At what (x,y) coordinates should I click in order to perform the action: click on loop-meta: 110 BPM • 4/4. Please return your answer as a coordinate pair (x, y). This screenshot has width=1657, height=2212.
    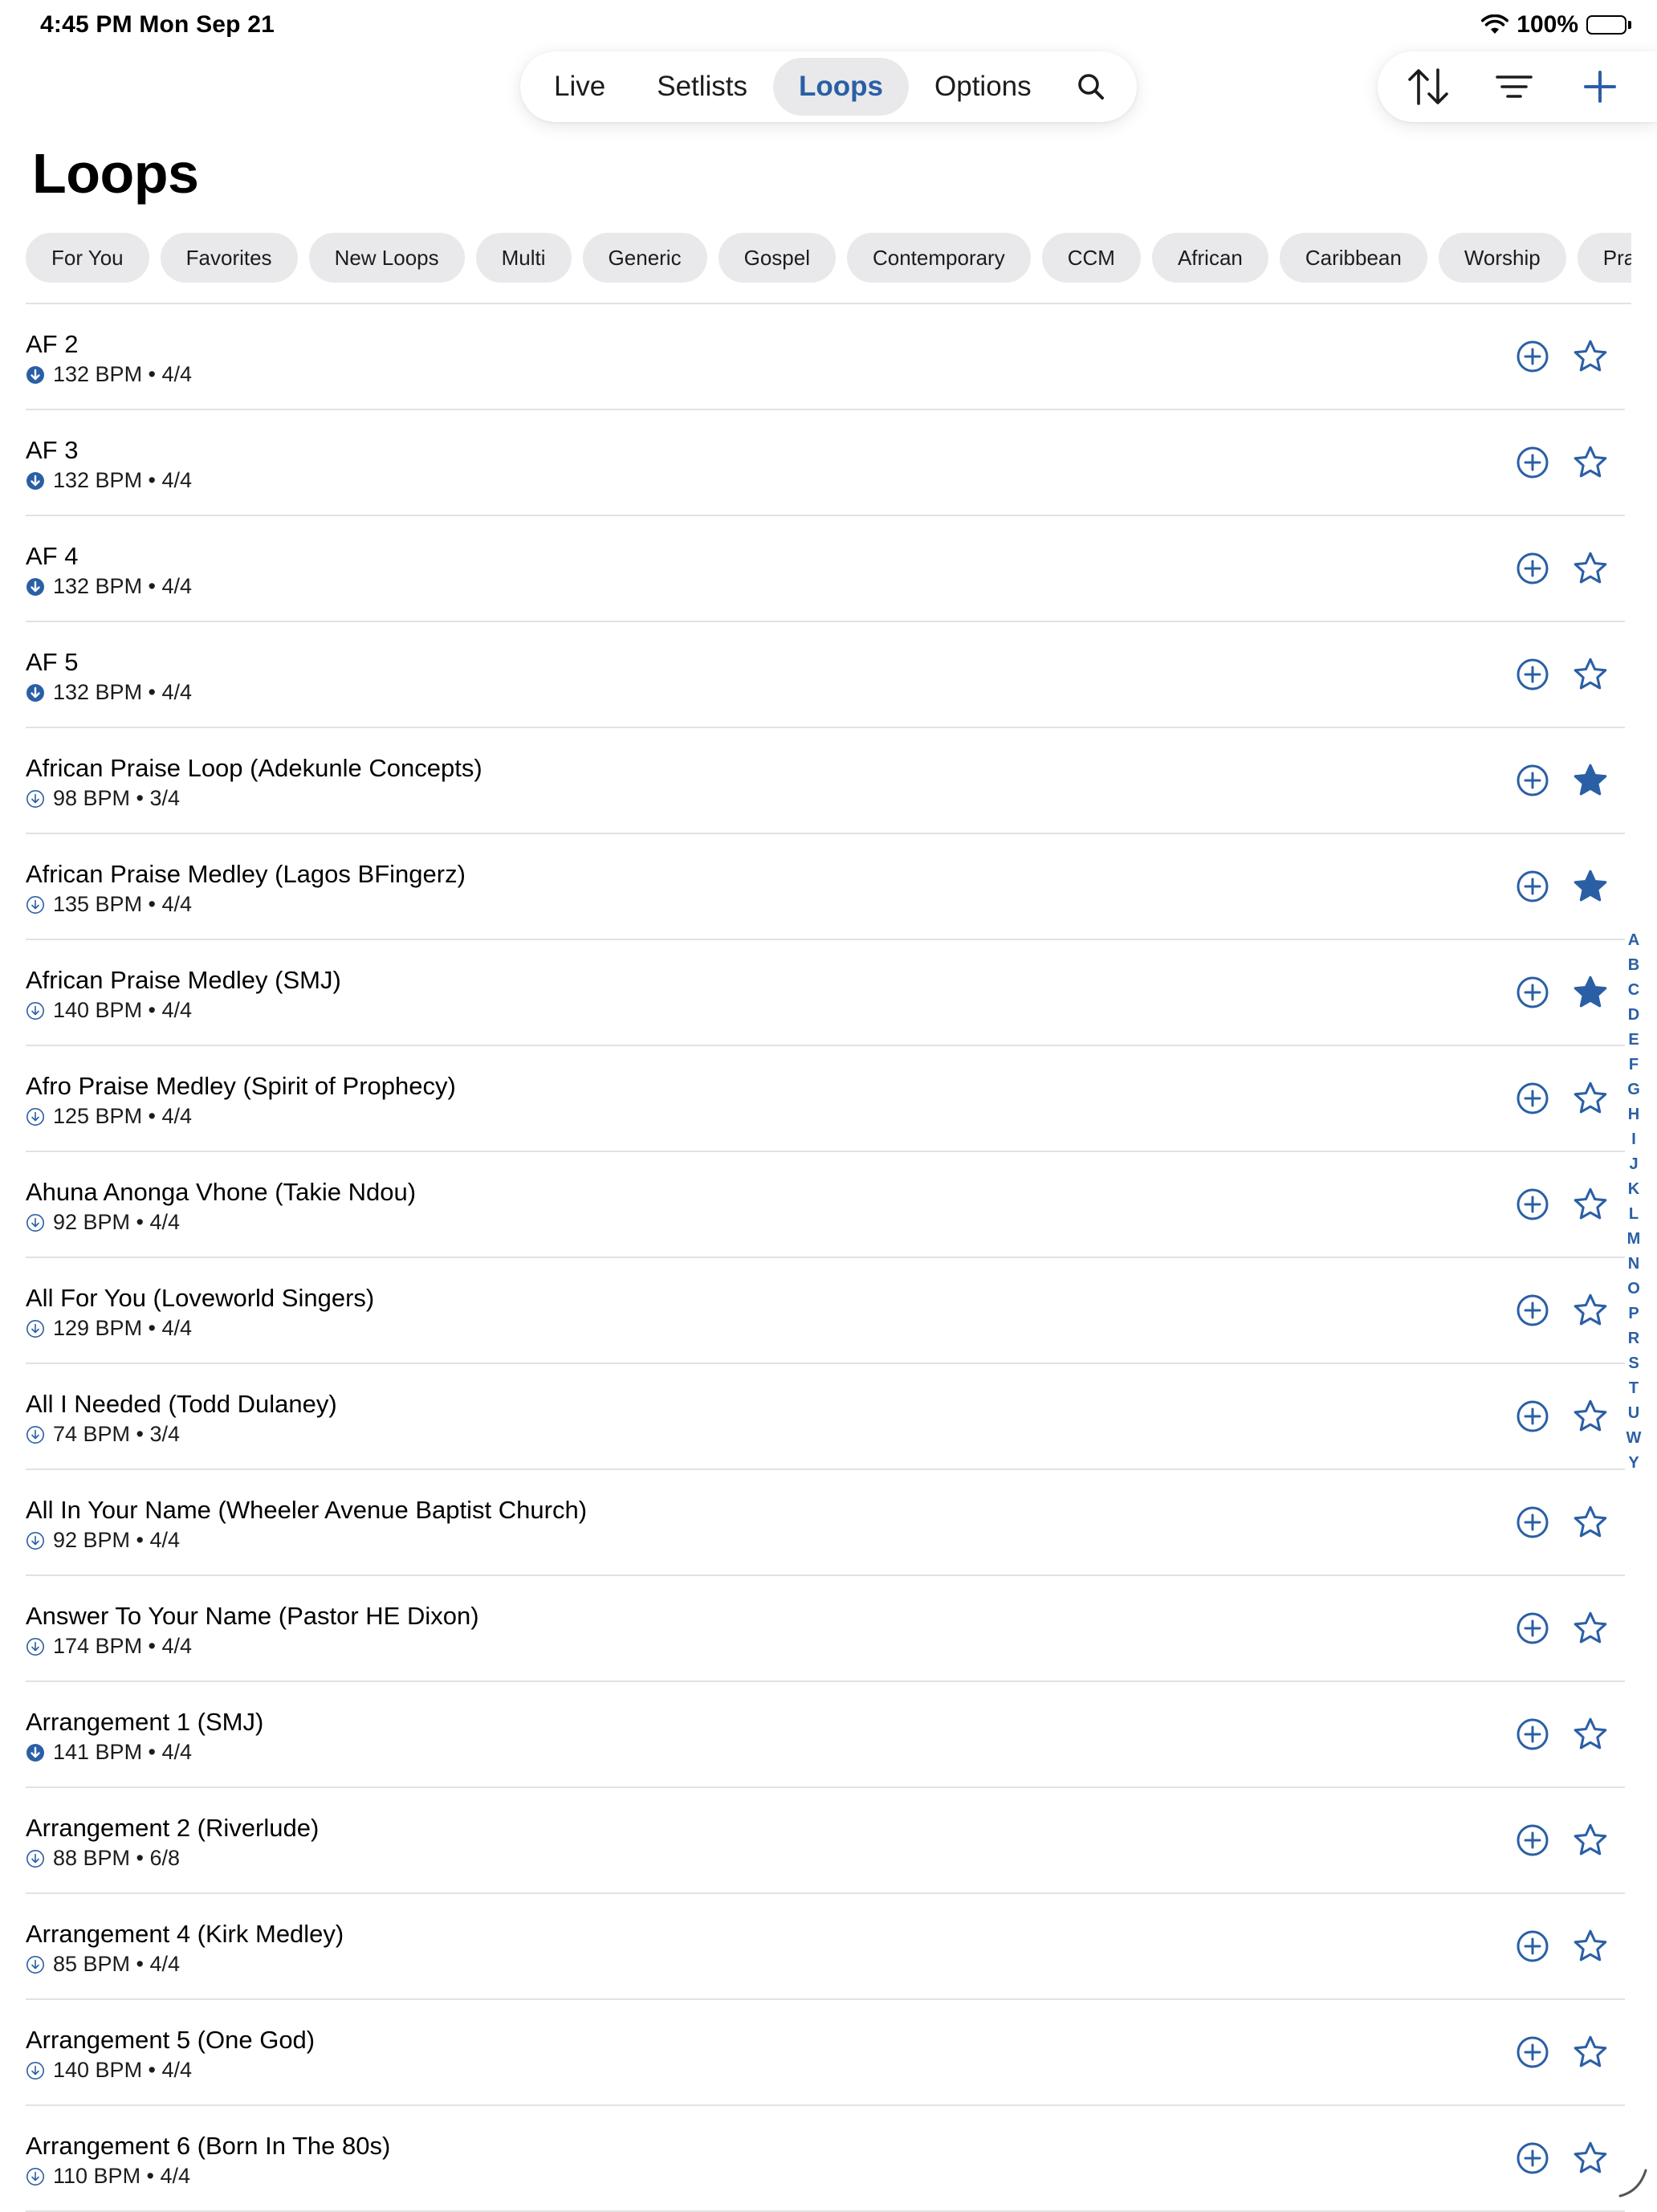
    Looking at the image, I should click on (108, 2176).